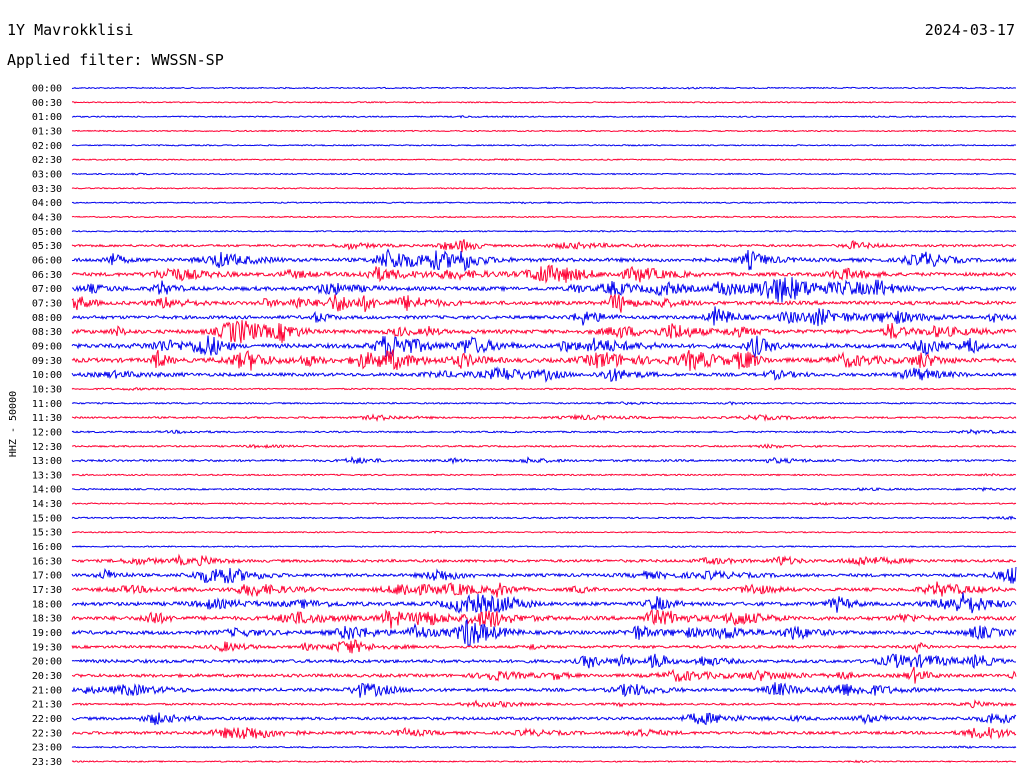 This screenshot has width=1024, height=780. What do you see at coordinates (47, 303) in the screenshot?
I see `time-tick-label: 07:30` at bounding box center [47, 303].